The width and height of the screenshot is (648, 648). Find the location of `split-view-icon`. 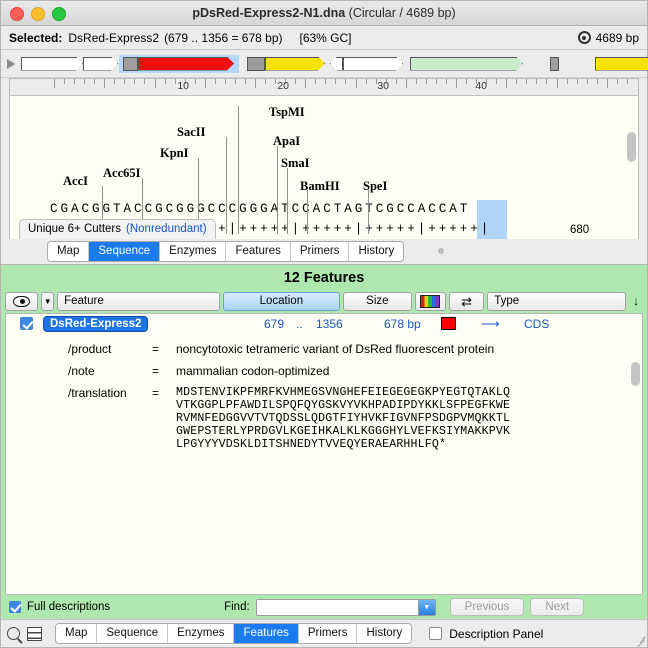

split-view-icon is located at coordinates (34, 633).